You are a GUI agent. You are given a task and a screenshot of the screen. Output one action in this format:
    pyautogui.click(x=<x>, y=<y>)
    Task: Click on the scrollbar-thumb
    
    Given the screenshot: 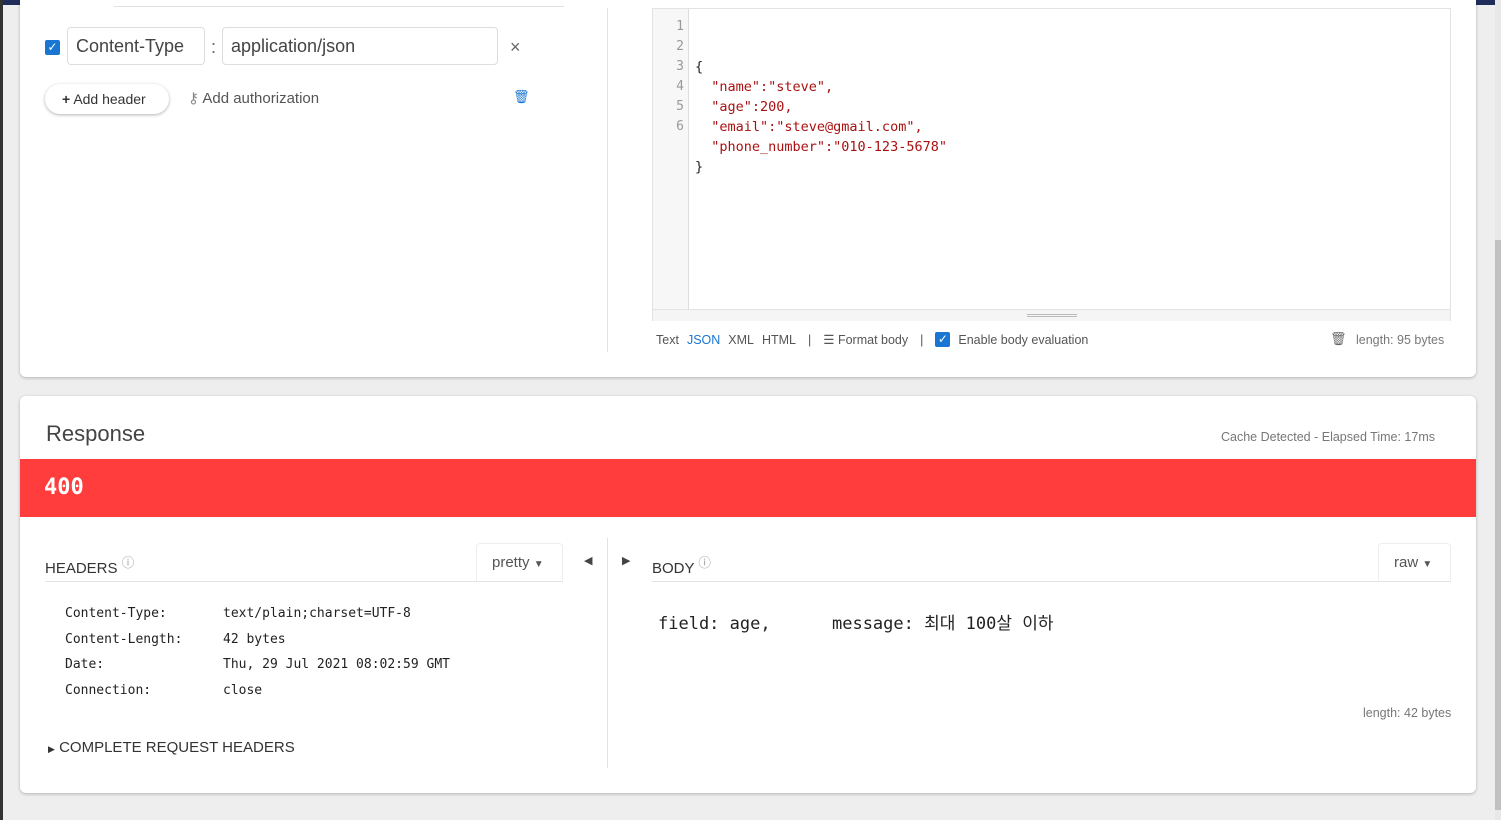 What is the action you would take?
    pyautogui.click(x=1498, y=525)
    